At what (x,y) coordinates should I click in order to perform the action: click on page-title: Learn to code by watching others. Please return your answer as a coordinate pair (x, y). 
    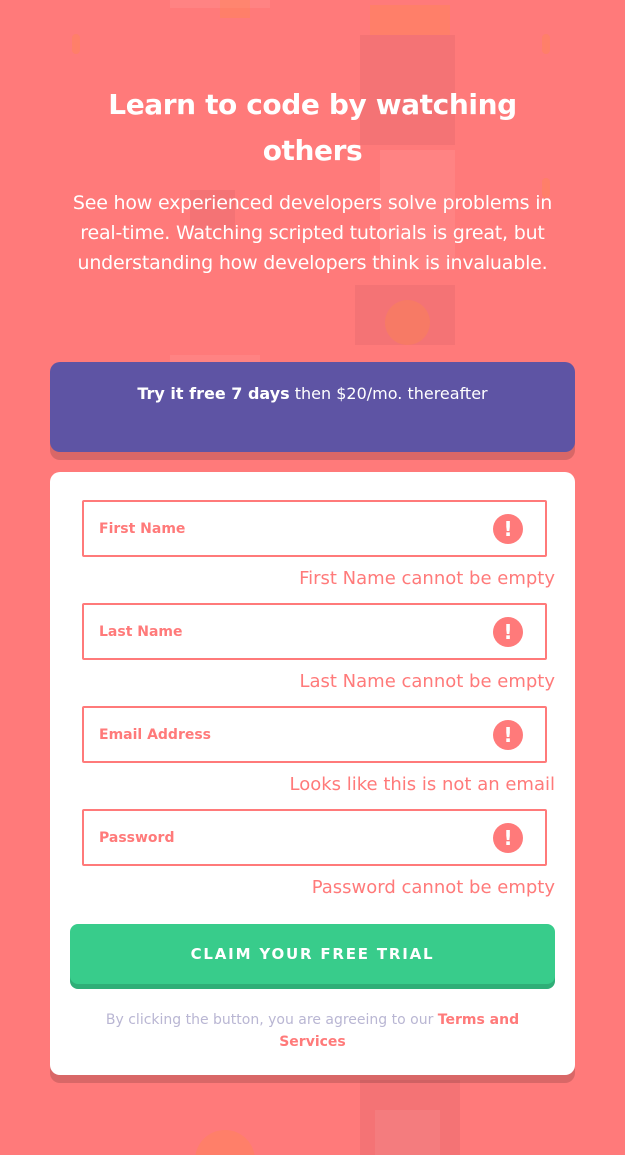
    Looking at the image, I should click on (312, 127).